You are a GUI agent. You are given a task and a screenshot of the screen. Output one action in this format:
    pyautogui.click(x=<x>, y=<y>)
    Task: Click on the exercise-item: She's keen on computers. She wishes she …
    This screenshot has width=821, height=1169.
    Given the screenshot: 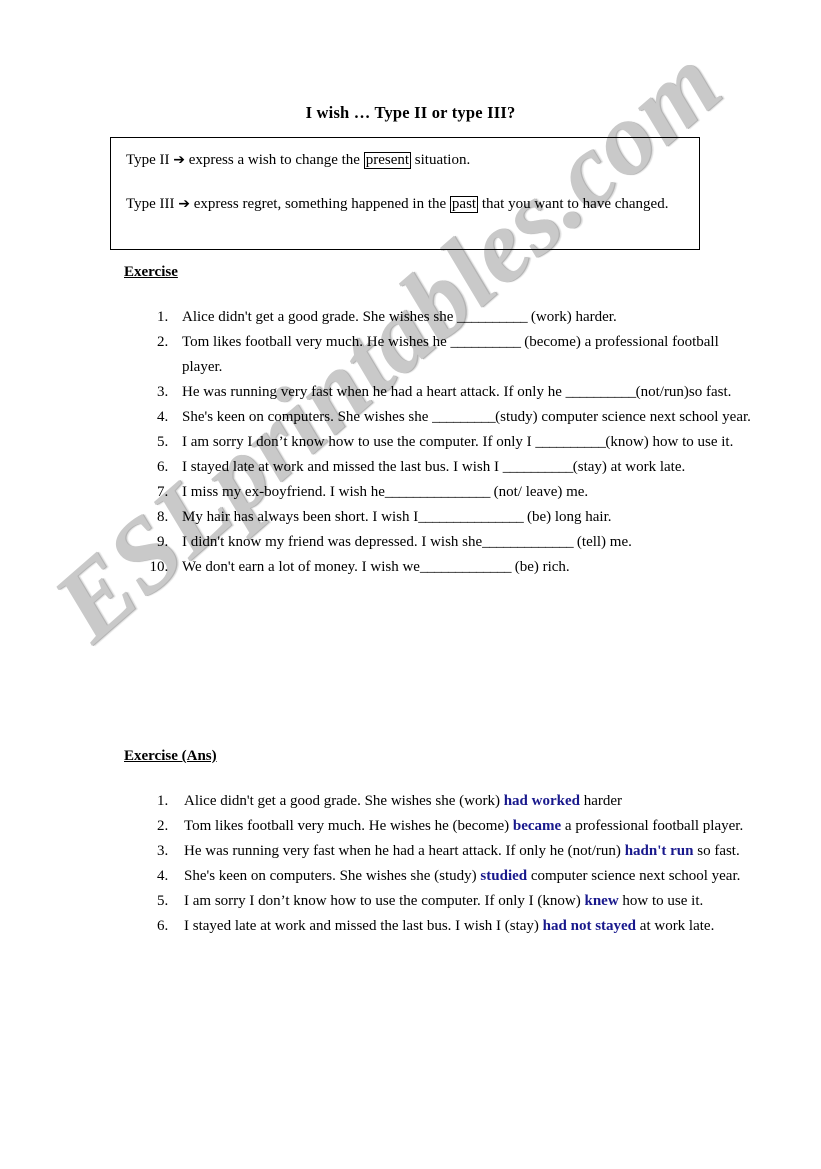 What is the action you would take?
    pyautogui.click(x=467, y=417)
    